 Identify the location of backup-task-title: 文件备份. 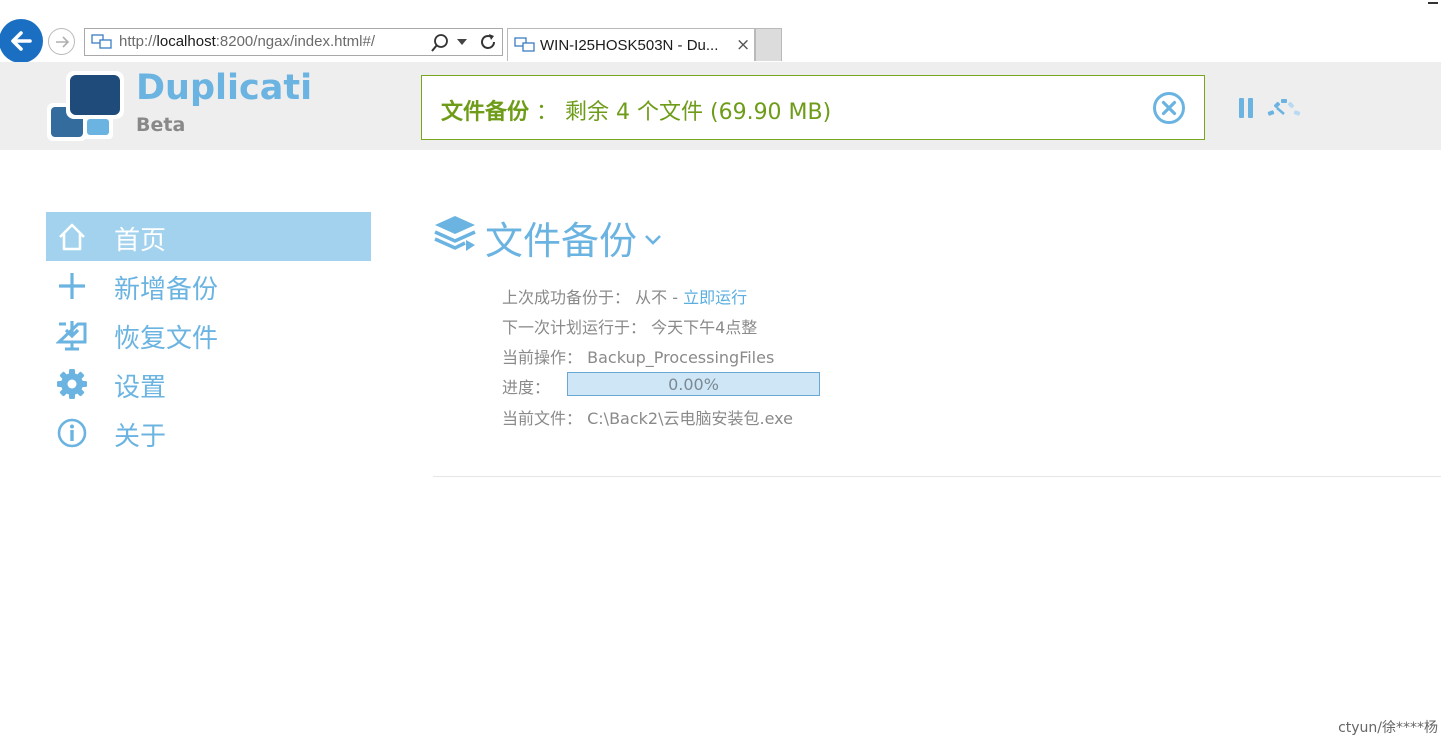
(561, 237).